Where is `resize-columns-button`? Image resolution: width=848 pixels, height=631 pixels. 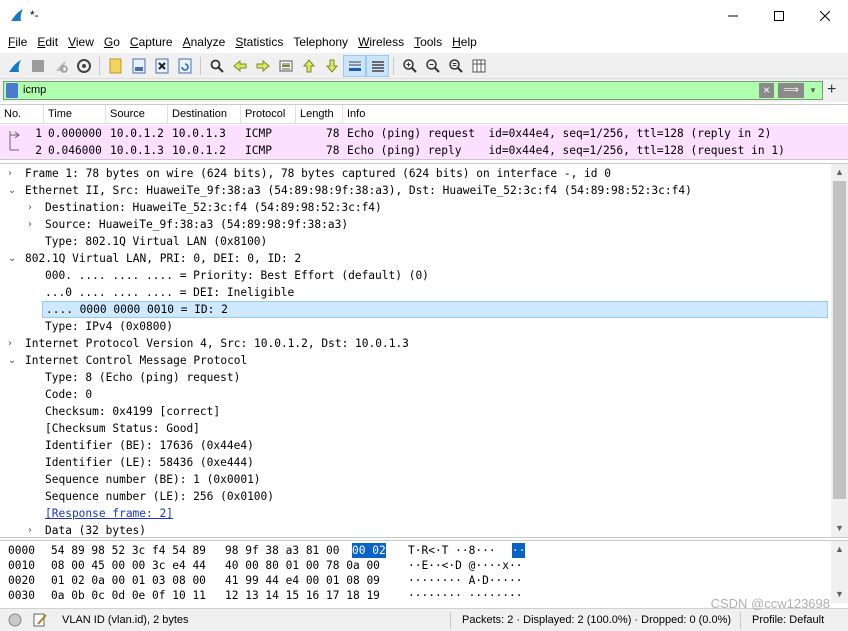 resize-columns-button is located at coordinates (478, 66).